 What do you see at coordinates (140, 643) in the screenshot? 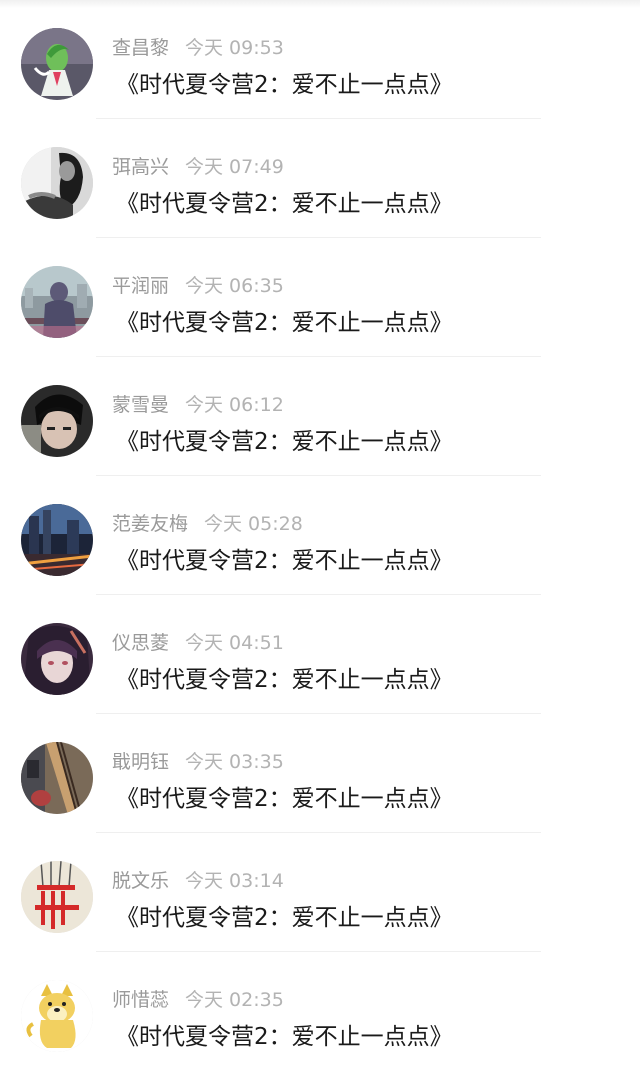
I see `username: 仪思菱` at bounding box center [140, 643].